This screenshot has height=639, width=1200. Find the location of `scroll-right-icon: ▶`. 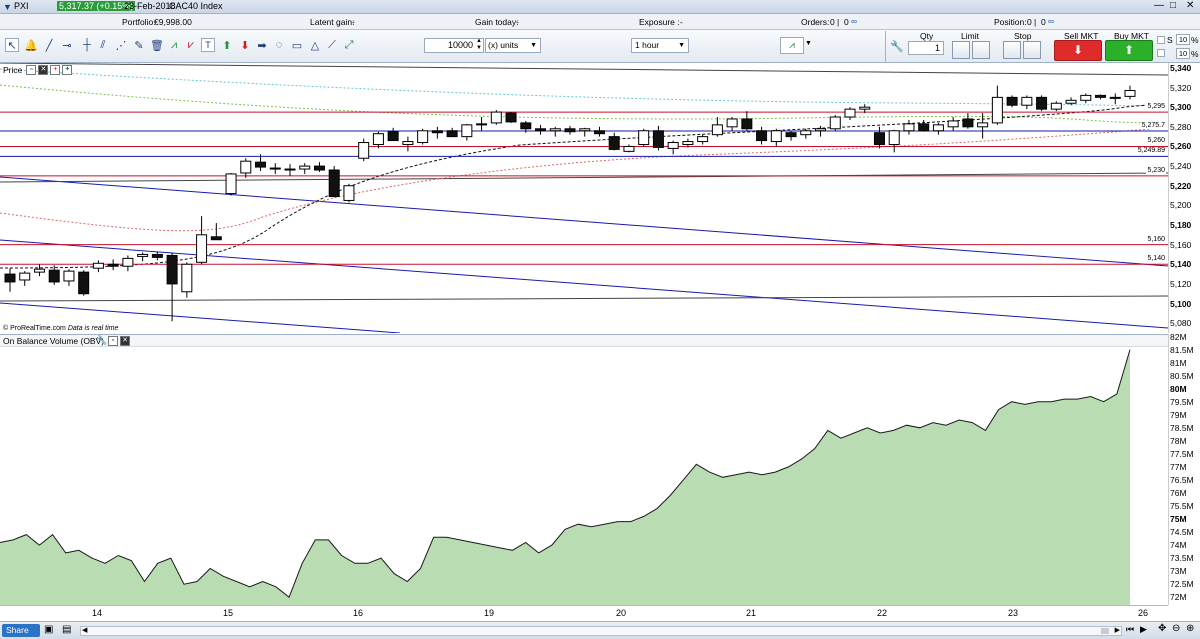

scroll-right-icon: ▶ is located at coordinates (1117, 630).